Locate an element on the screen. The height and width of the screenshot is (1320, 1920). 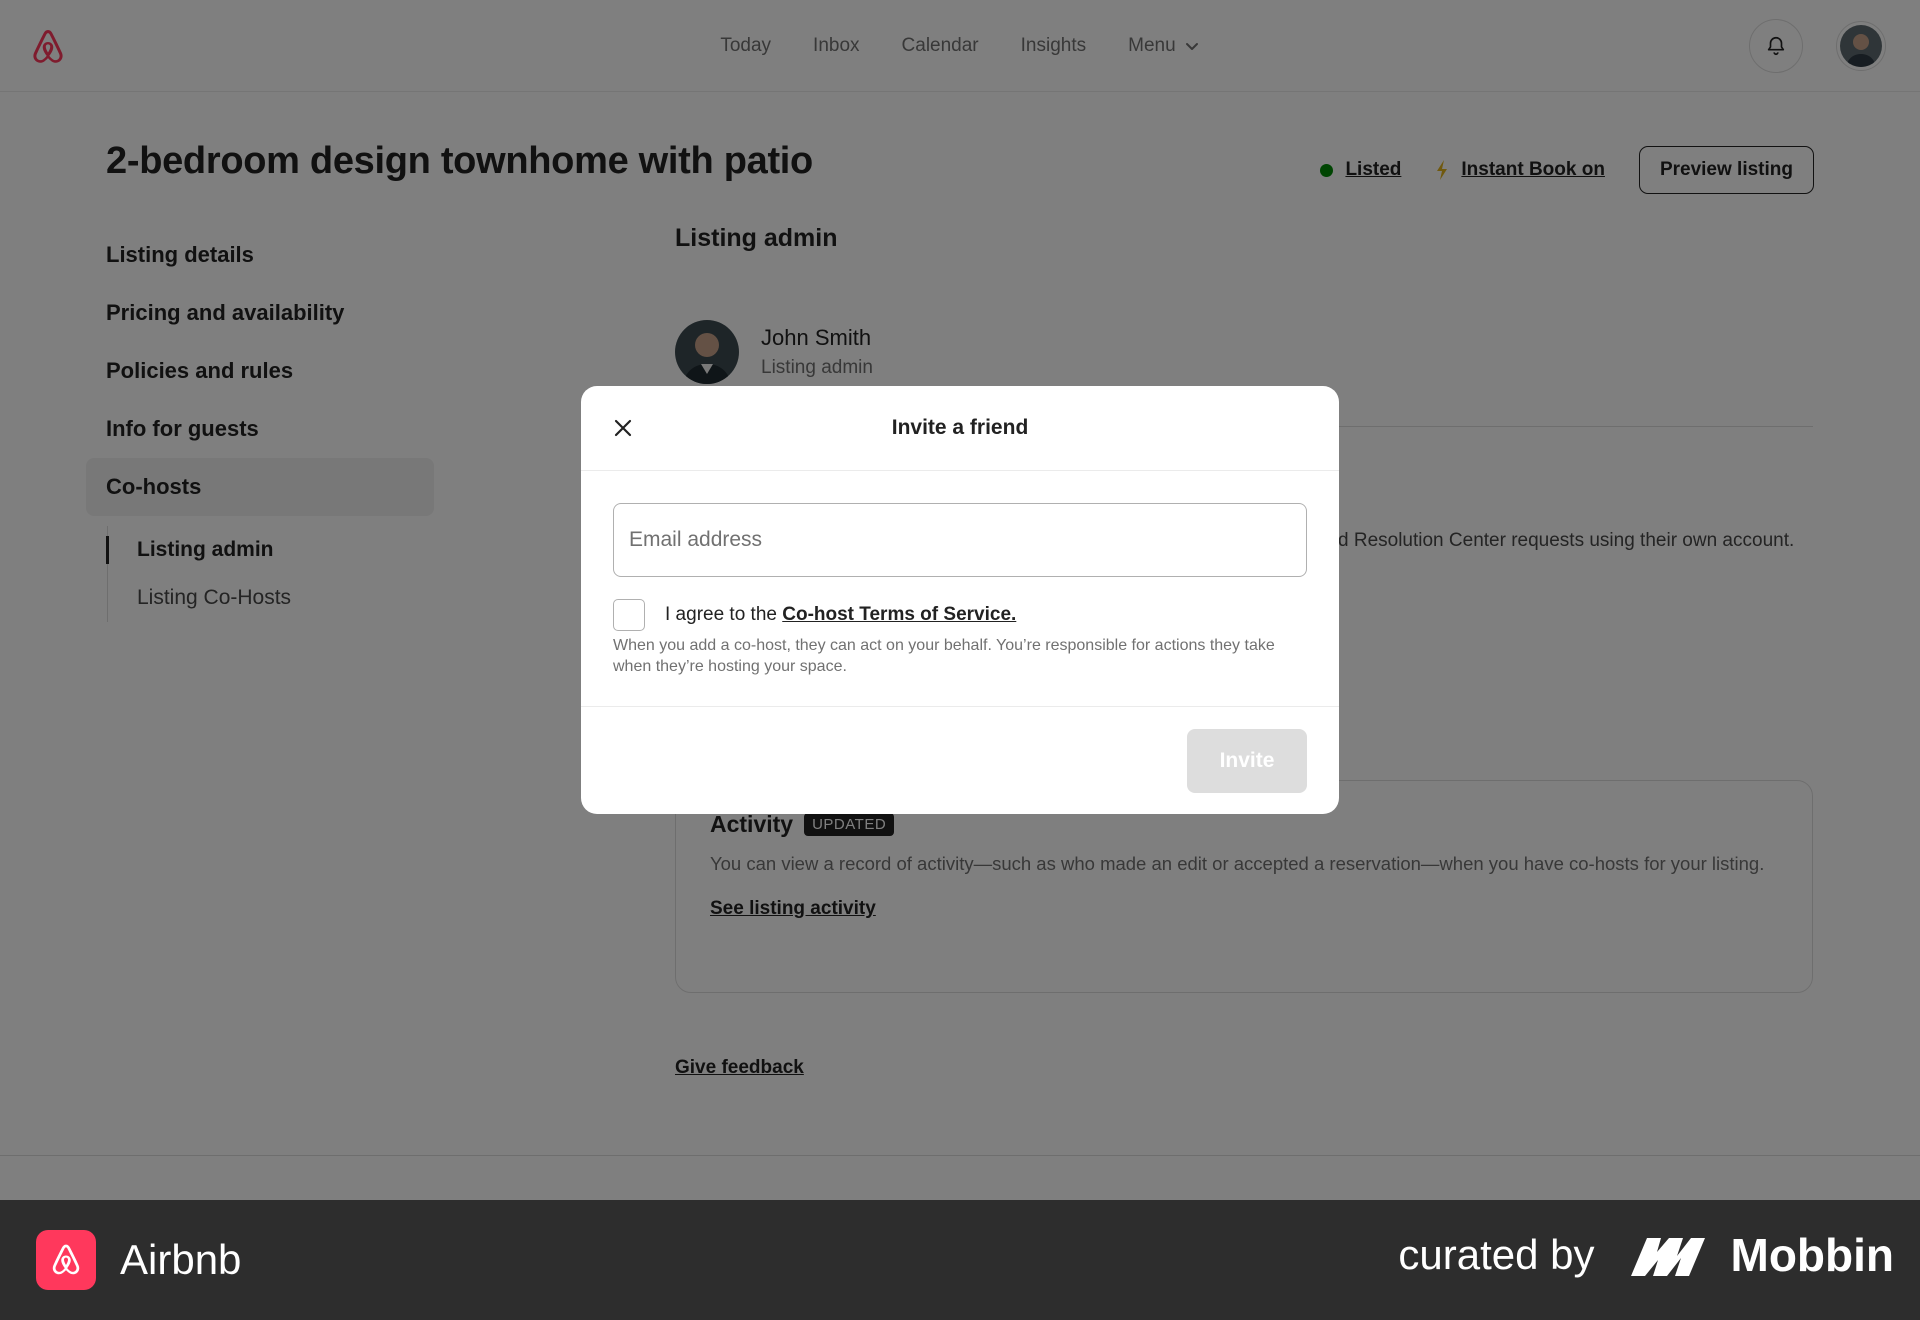
terms-link: Co-host Terms of Service. is located at coordinates (899, 614).